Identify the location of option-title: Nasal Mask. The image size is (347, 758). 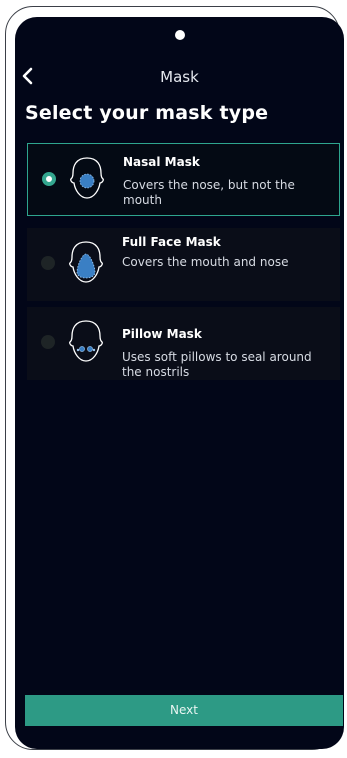
(161, 162).